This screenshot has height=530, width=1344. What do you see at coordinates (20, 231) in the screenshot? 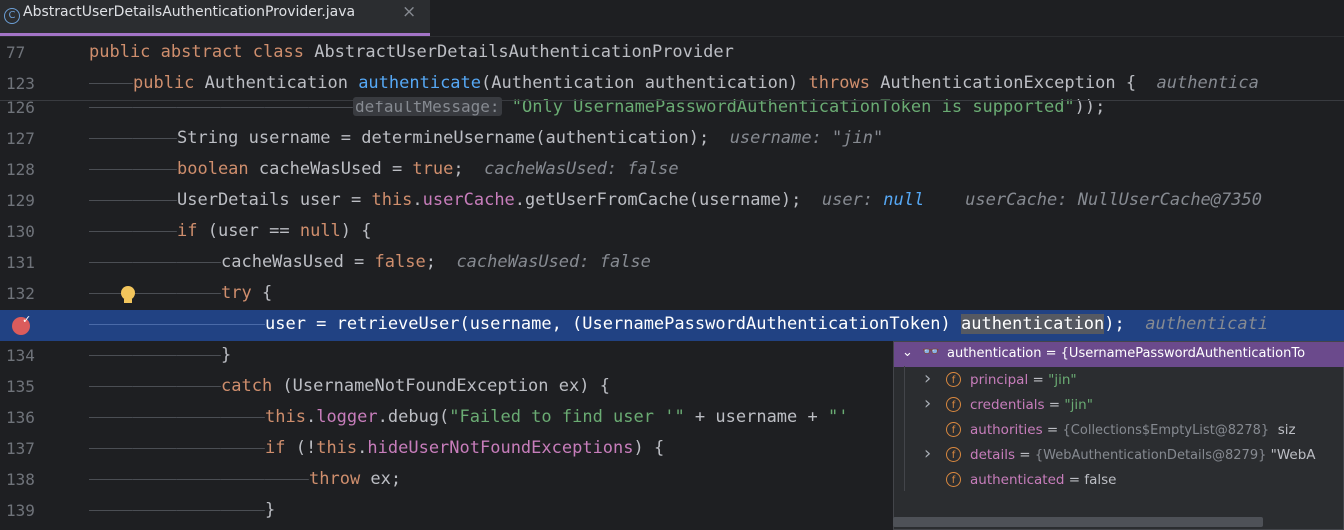
I see `line-number: 130` at bounding box center [20, 231].